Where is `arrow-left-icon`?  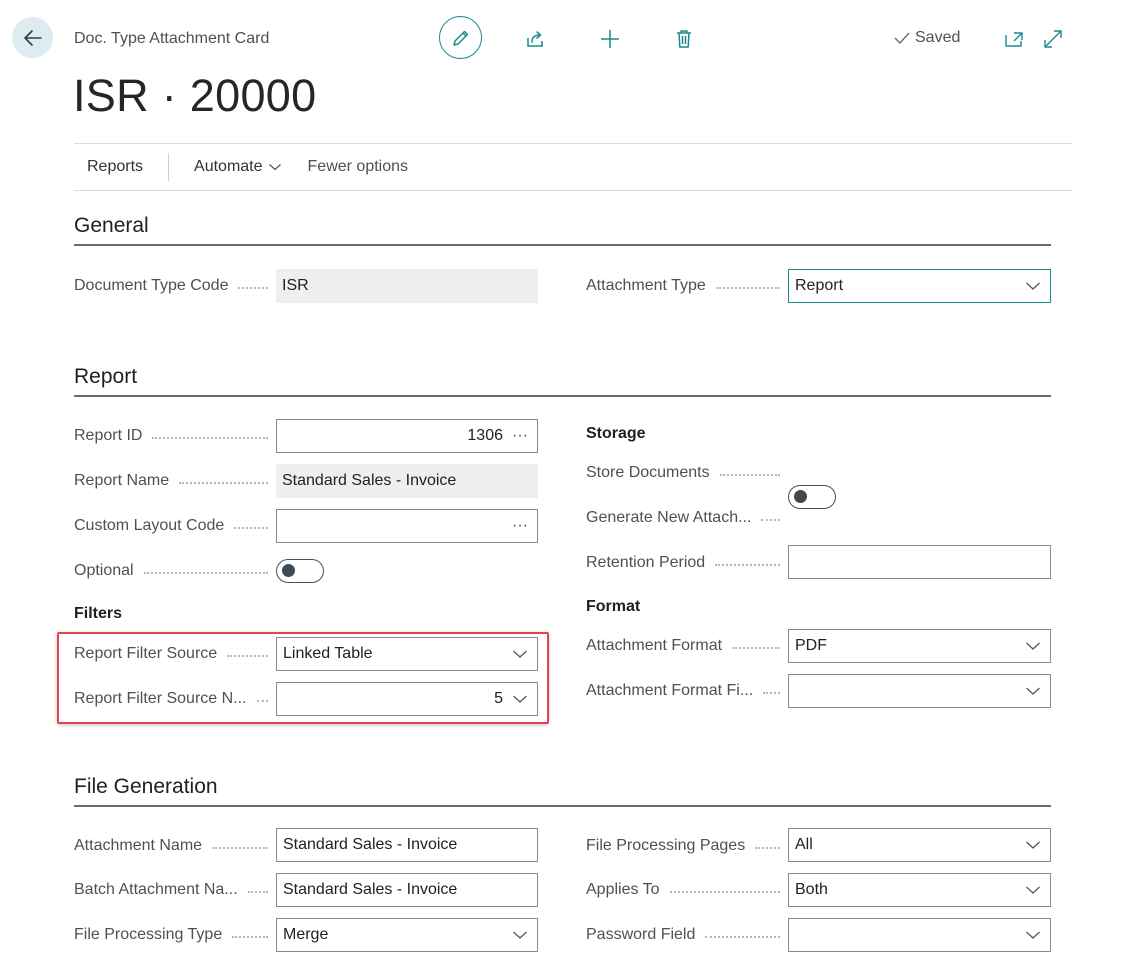
arrow-left-icon is located at coordinates (32, 37).